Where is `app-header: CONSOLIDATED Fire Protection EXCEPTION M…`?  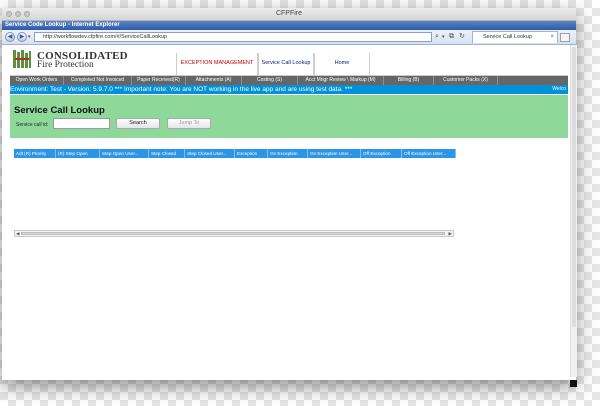
app-header: CONSOLIDATED Fire Protection EXCEPTION M… is located at coordinates (289, 60).